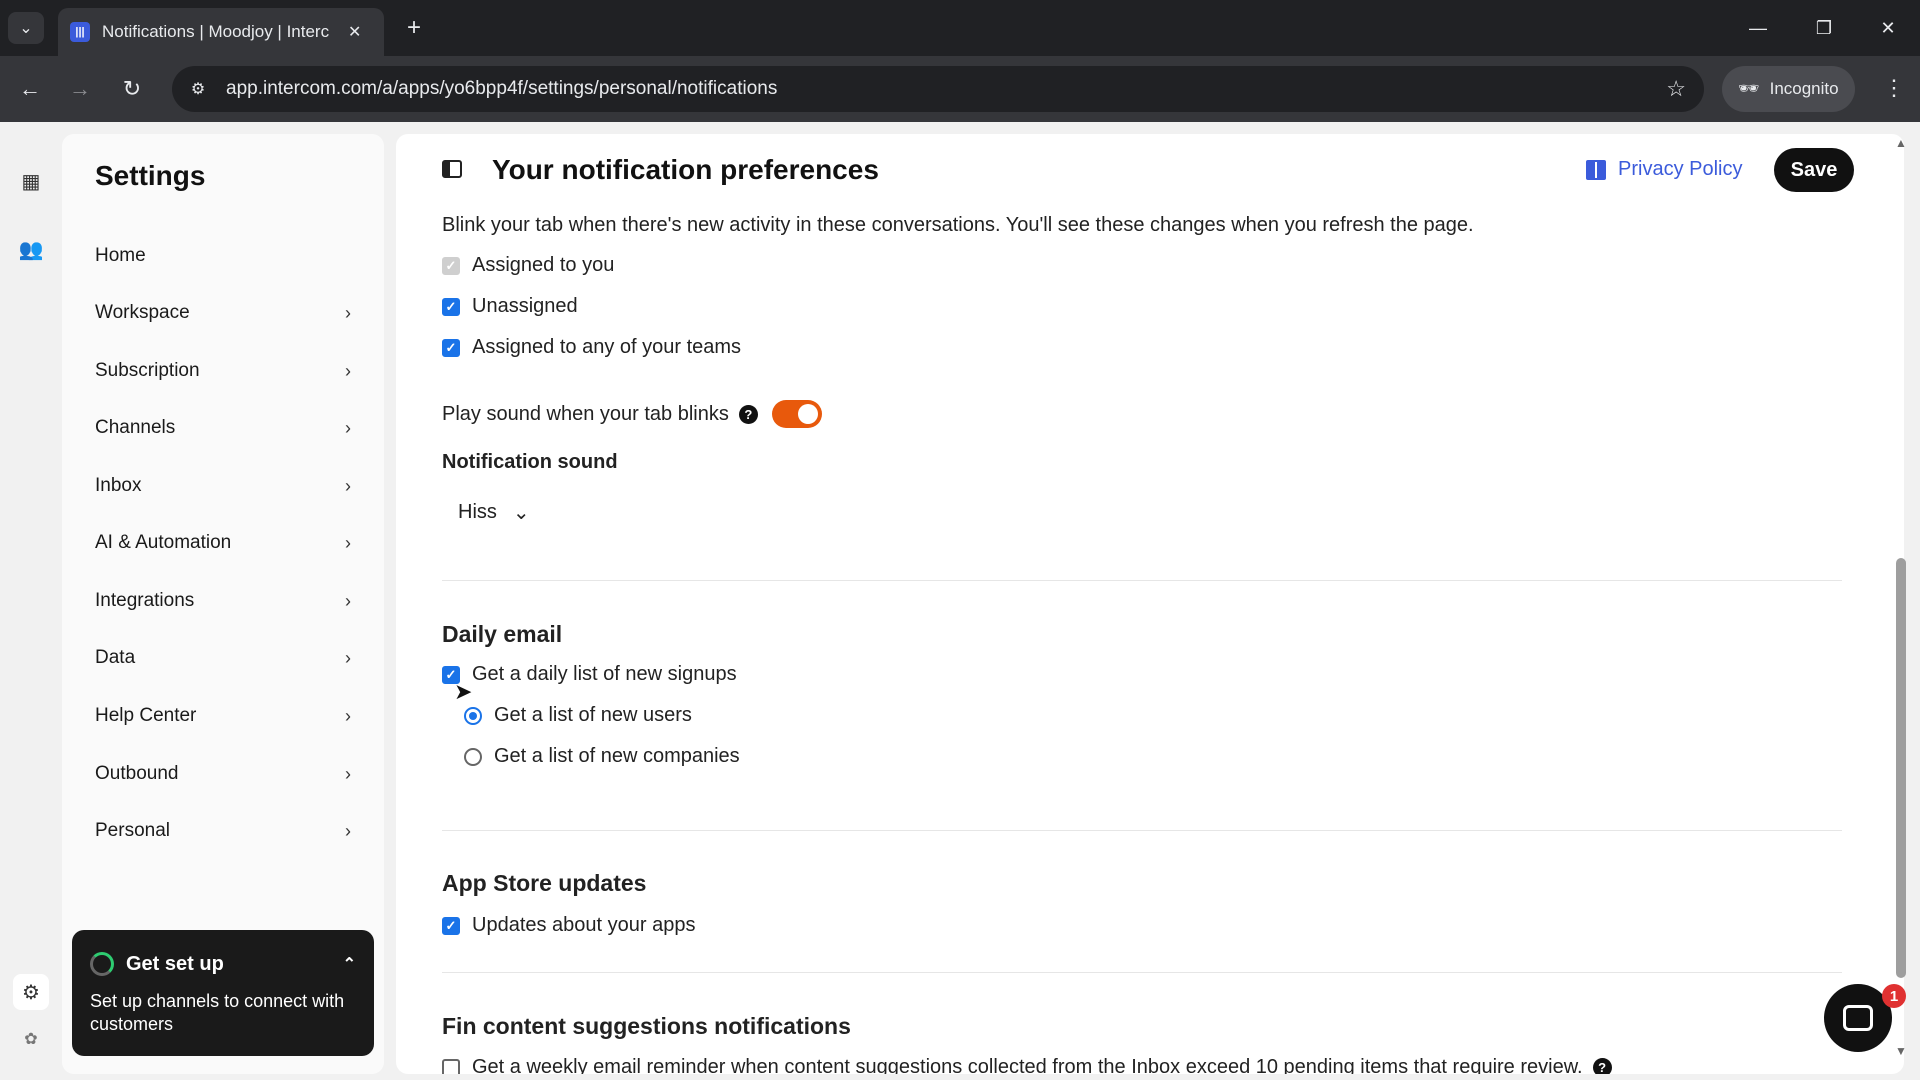 The height and width of the screenshot is (1080, 1920). Describe the element at coordinates (223, 371) in the screenshot. I see `sidebar-item-subscription: Subscription ›` at that location.